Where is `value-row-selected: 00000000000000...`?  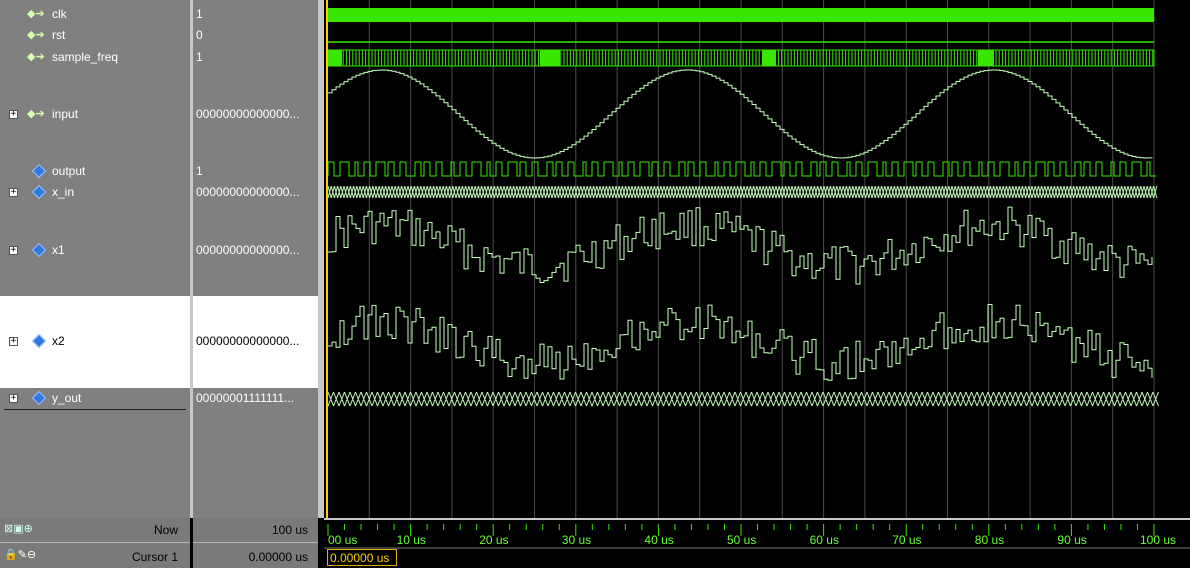
value-row-selected: 00000000000000... is located at coordinates (255, 342).